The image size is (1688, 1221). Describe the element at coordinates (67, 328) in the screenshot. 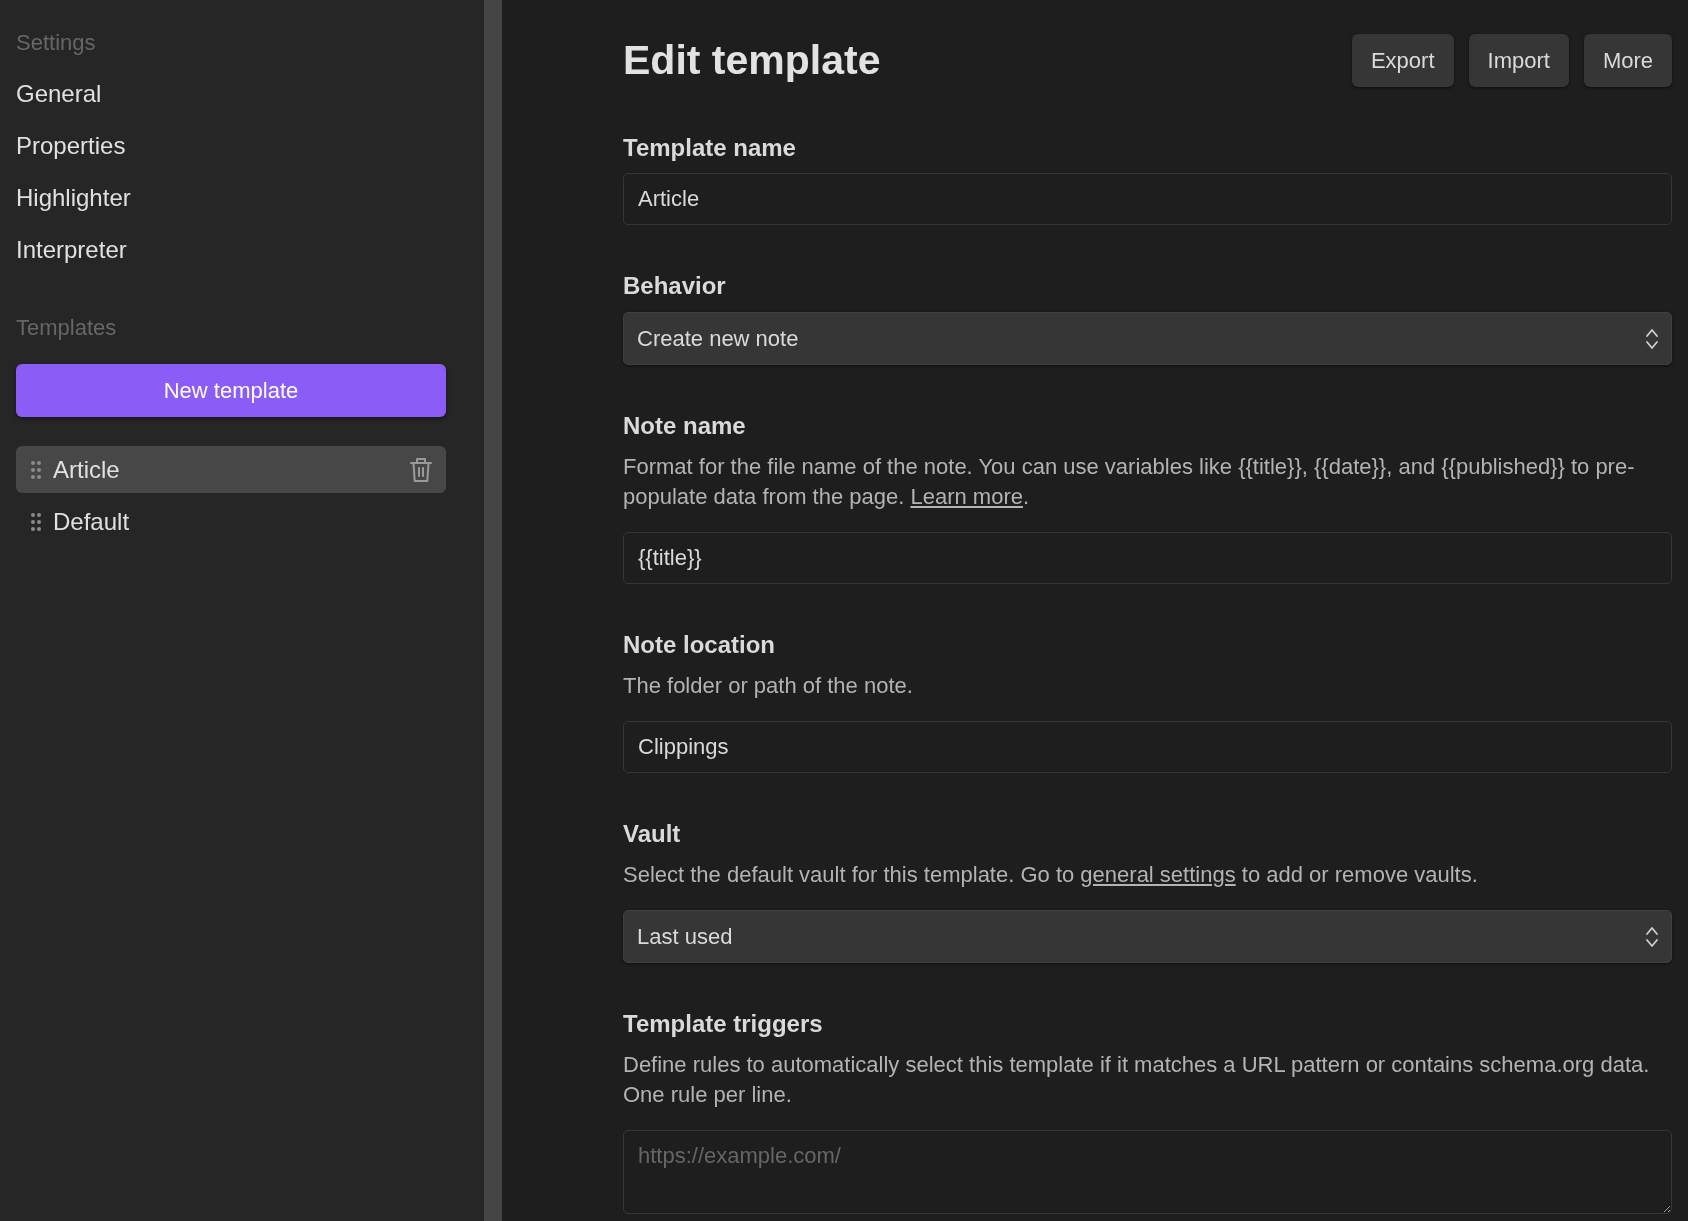

I see `section-heading: Templates` at that location.